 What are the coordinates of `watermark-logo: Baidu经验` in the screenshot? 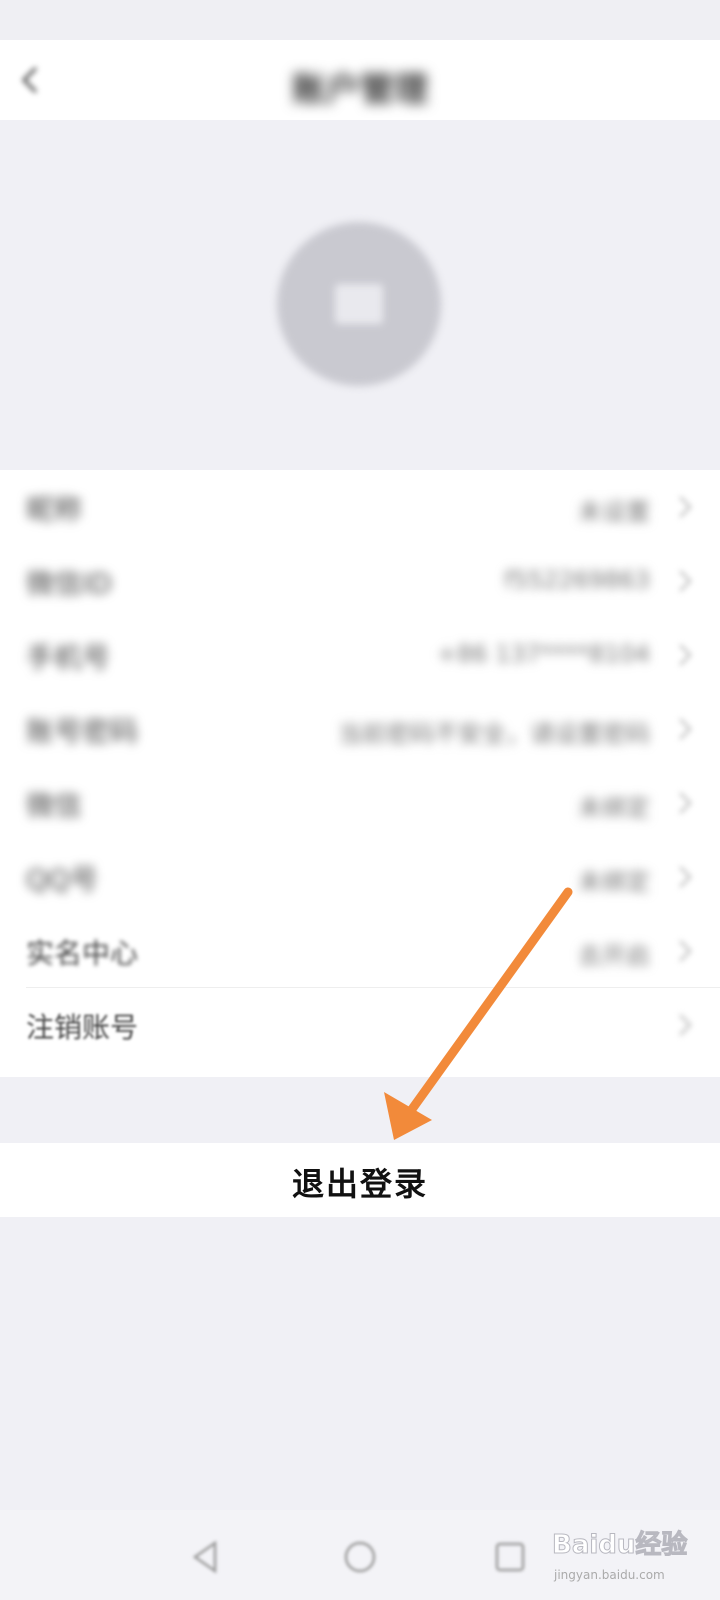 It's located at (619, 1545).